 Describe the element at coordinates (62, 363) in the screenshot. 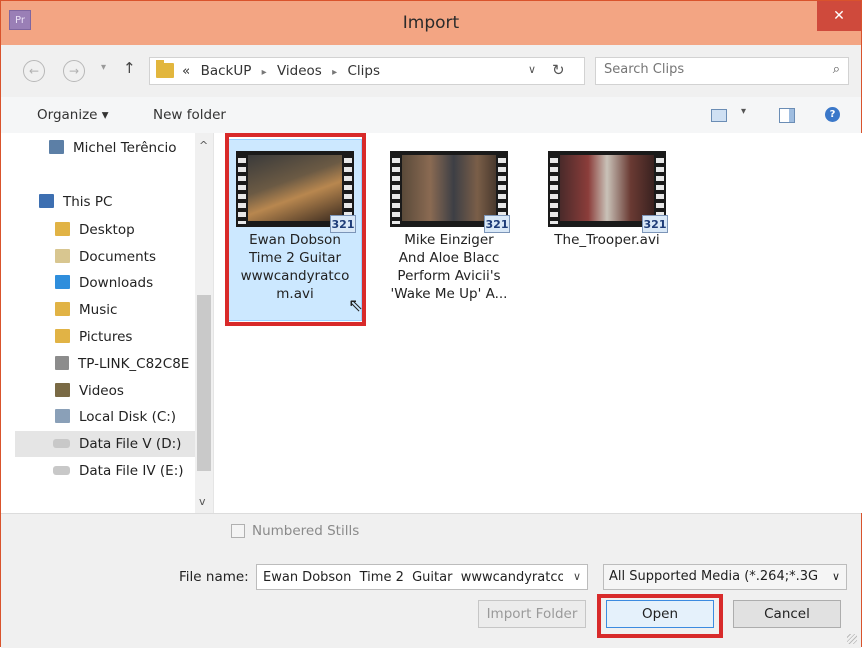

I see `network-icon` at that location.